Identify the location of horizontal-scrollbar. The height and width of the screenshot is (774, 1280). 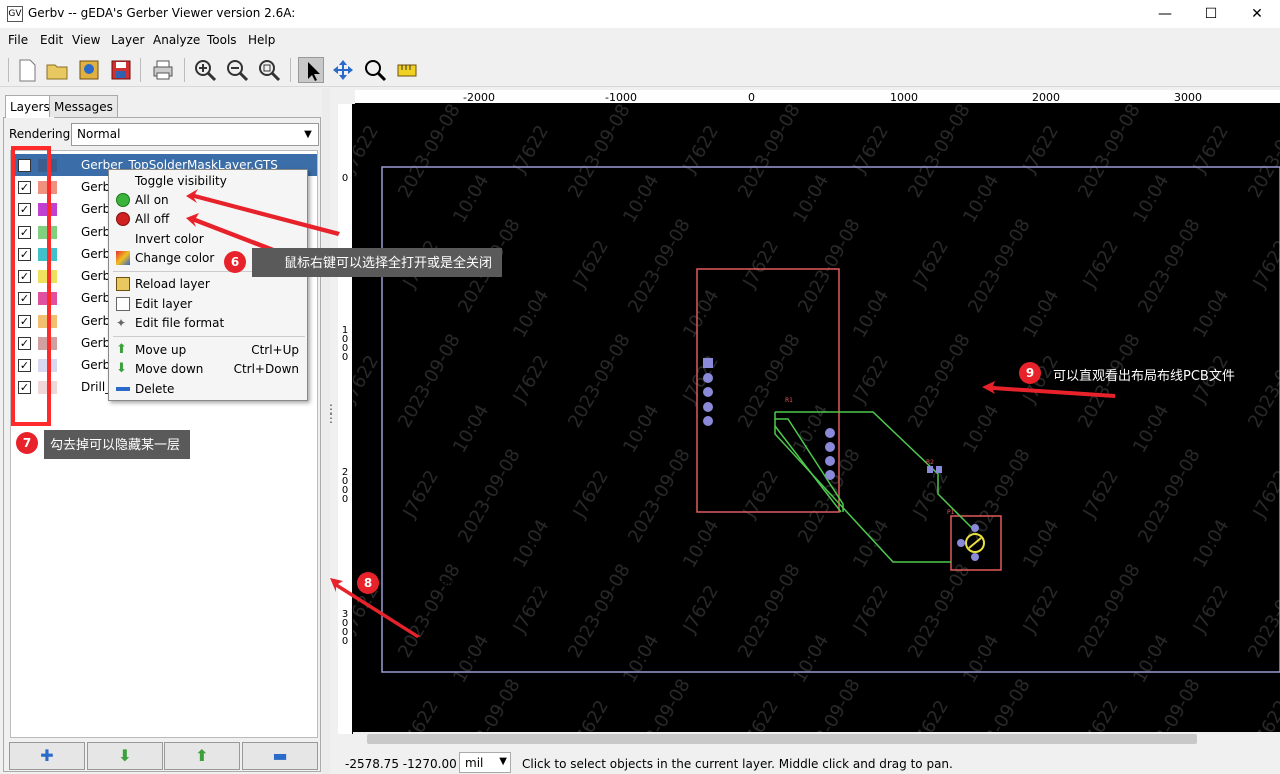
(816, 739).